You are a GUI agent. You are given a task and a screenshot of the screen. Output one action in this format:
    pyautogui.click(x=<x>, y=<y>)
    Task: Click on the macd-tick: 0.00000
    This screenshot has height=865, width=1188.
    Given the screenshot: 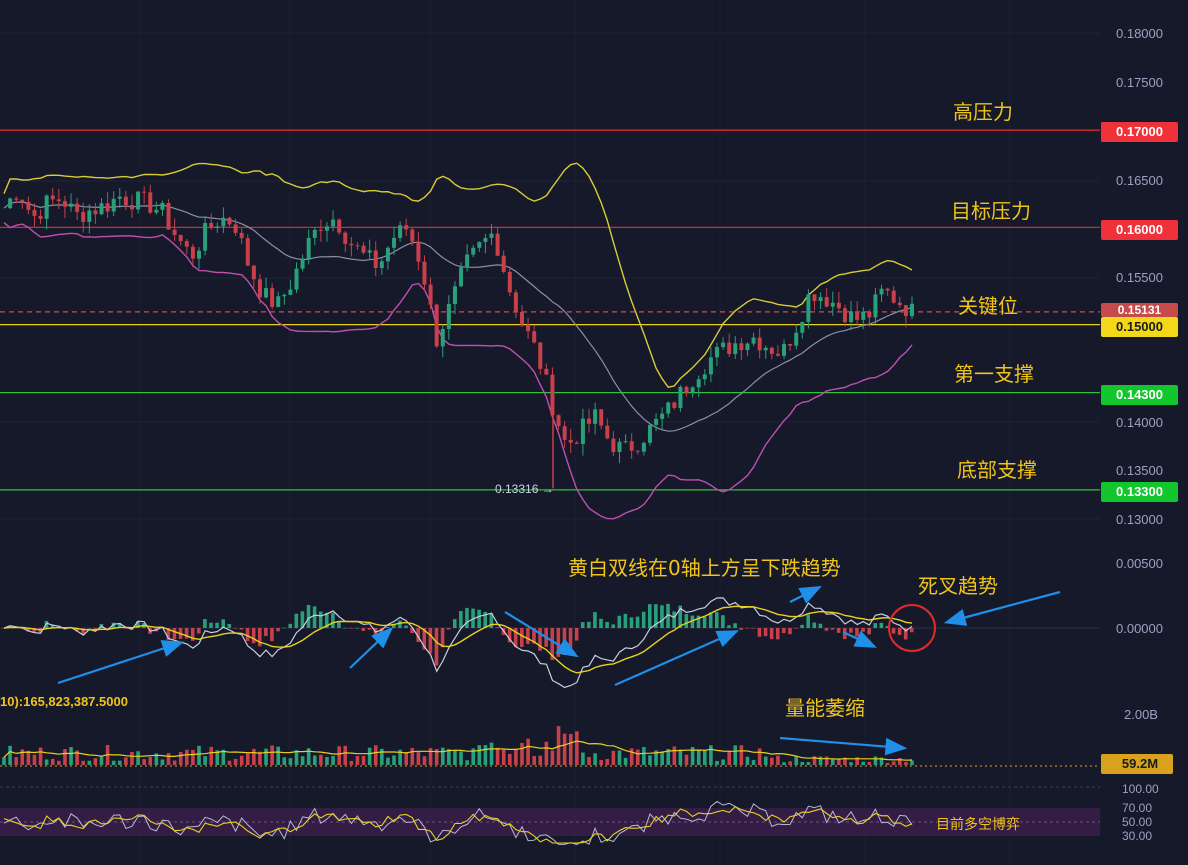 What is the action you would take?
    pyautogui.click(x=1139, y=628)
    